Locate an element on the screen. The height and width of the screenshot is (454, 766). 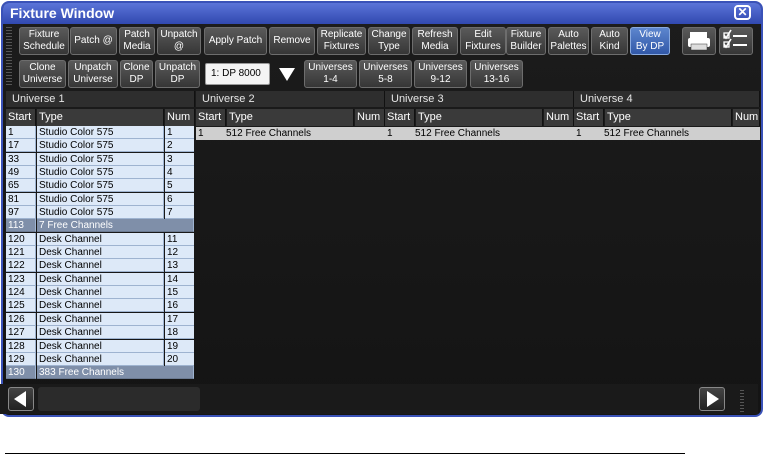
table-row: 33 Studio Color 575 3 is located at coordinates (100, 159).